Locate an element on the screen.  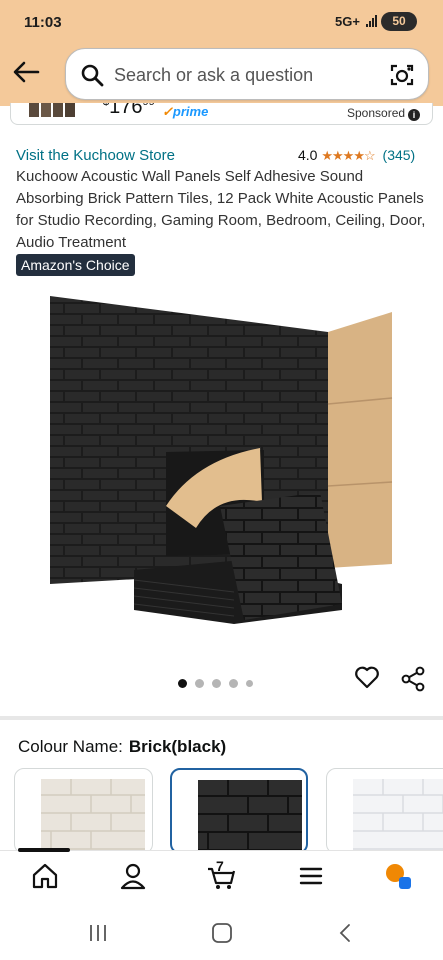
sponsored-ad: $17699 ✓prime Sponsoredi is located at coordinates (221, 114).